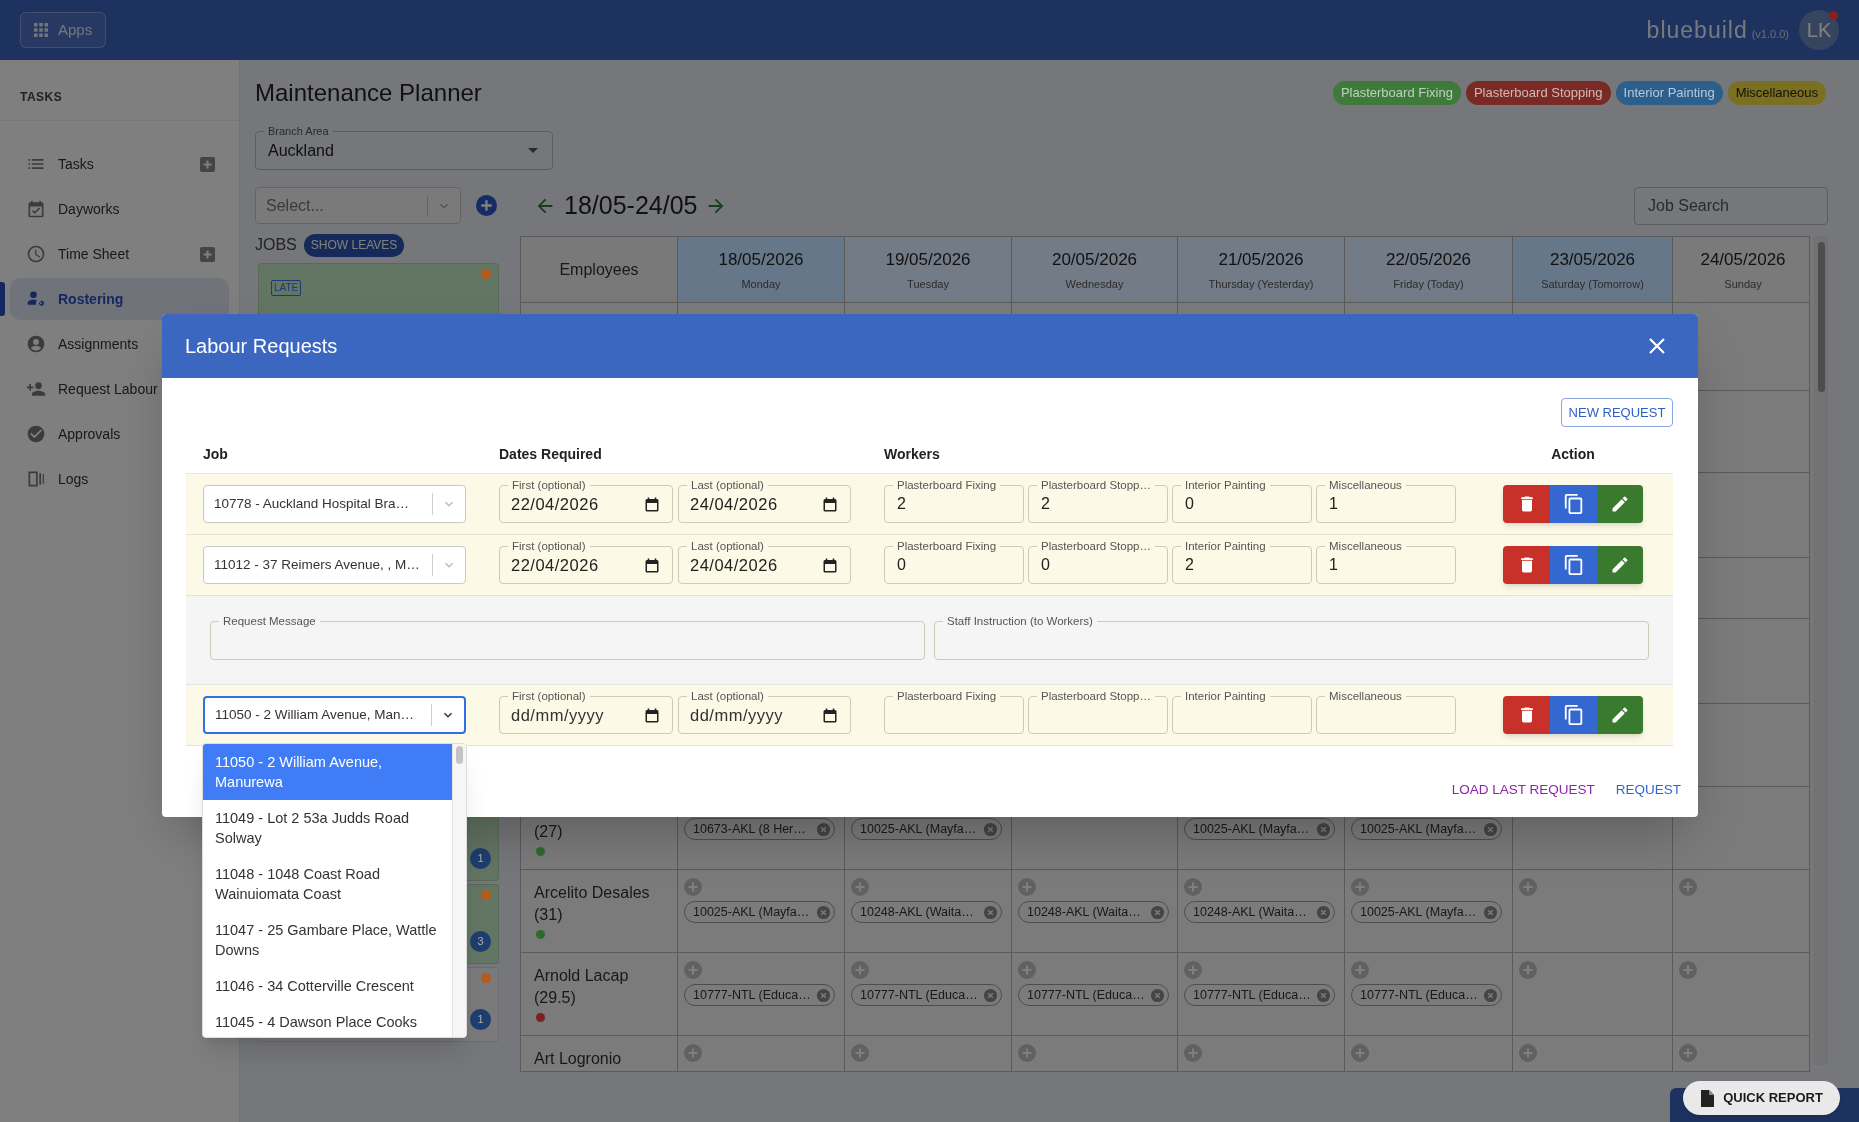  What do you see at coordinates (1657, 346) in the screenshot?
I see `close-icon` at bounding box center [1657, 346].